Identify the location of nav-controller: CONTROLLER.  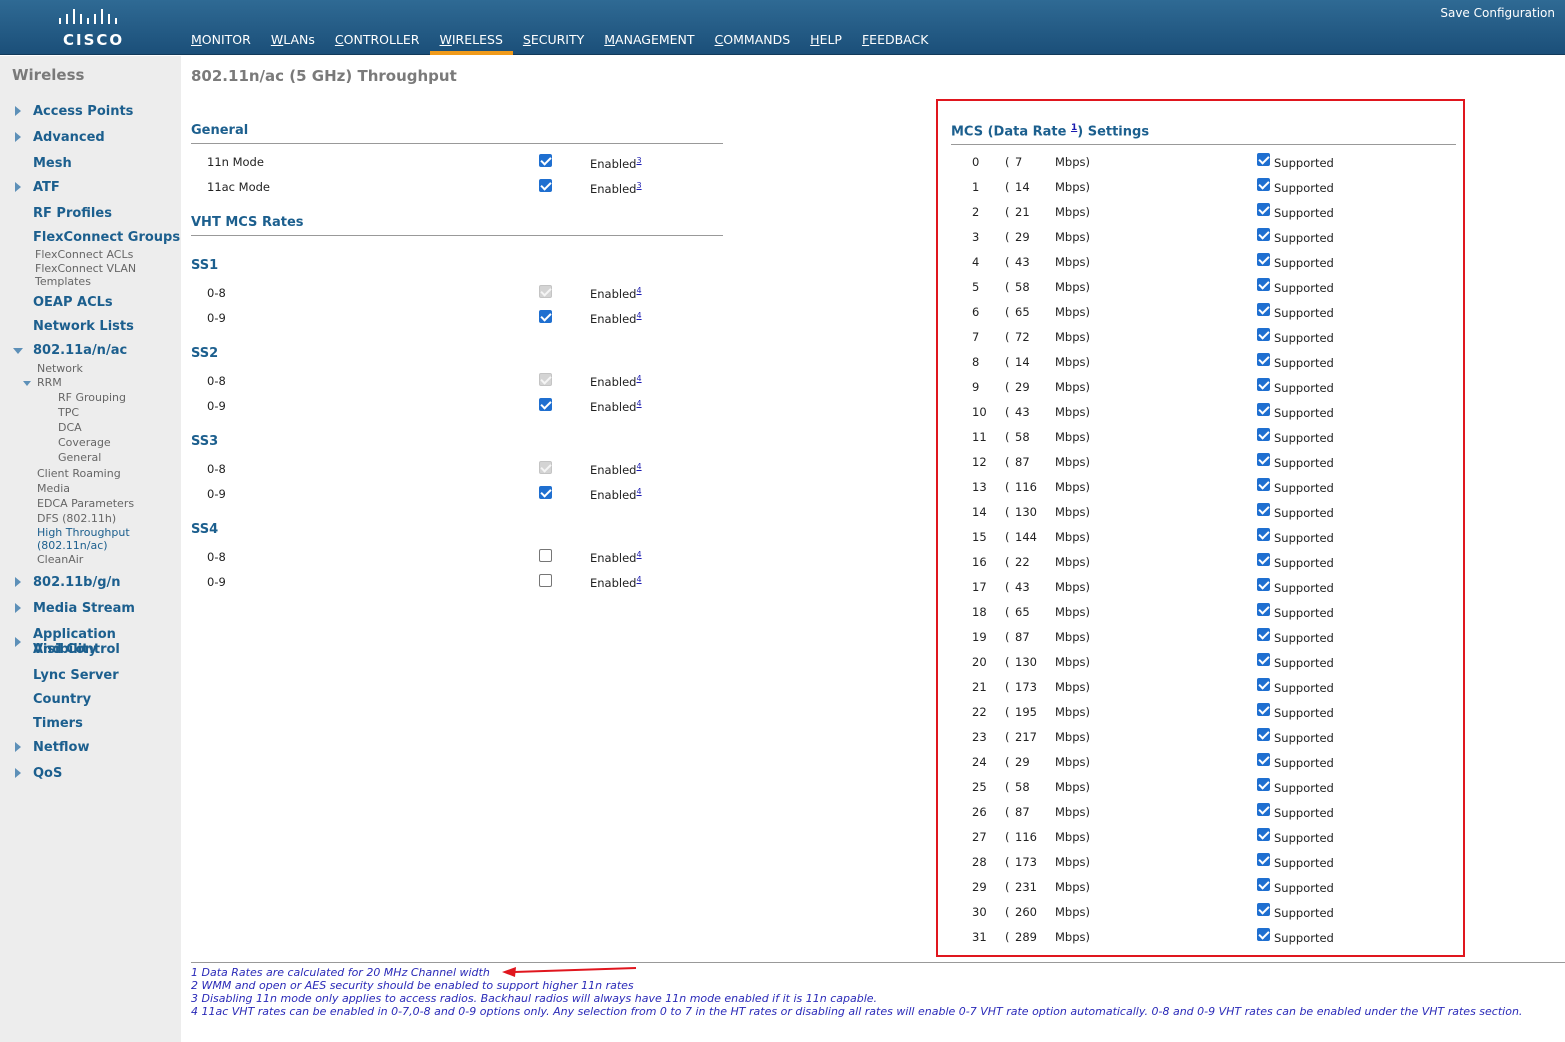
(377, 43).